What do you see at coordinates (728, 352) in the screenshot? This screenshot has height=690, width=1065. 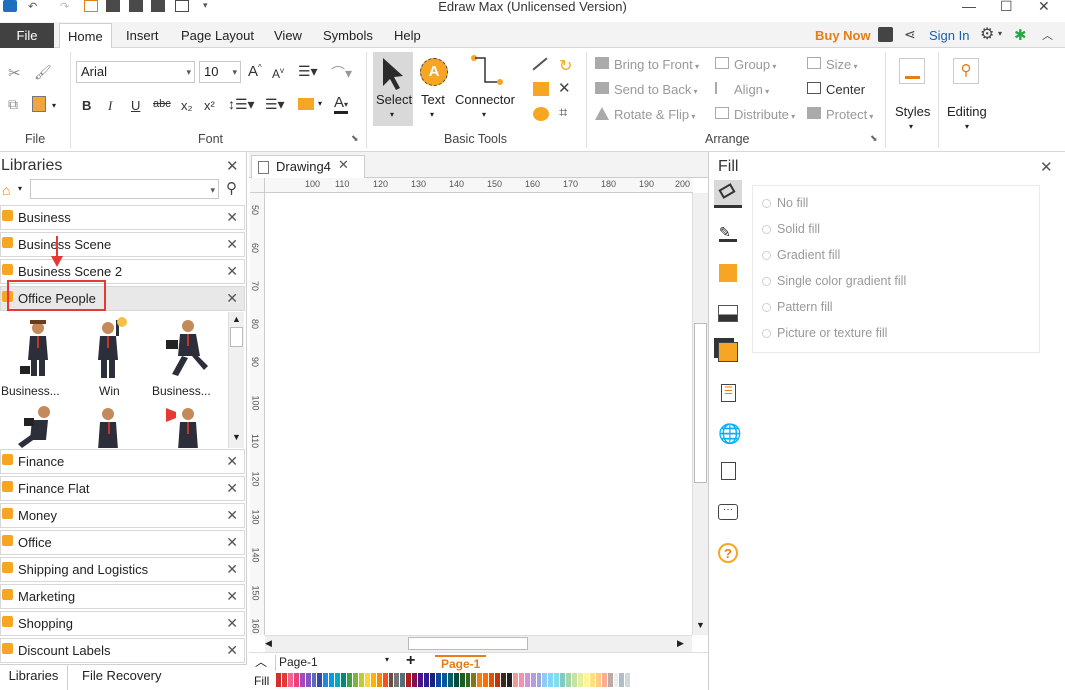 I see `layer-panel-icon` at bounding box center [728, 352].